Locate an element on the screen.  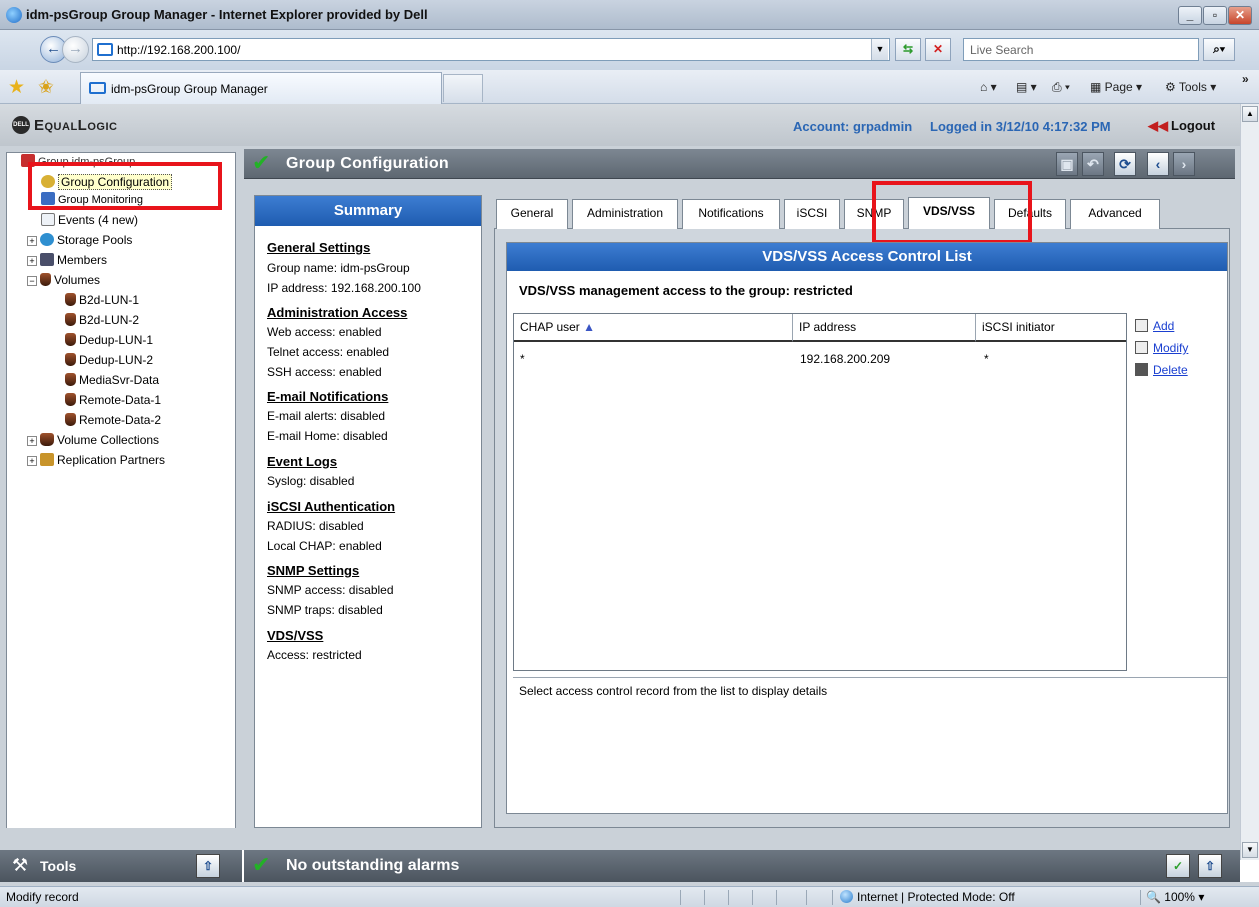
tab-administration: Administration is located at coordinates (625, 214).